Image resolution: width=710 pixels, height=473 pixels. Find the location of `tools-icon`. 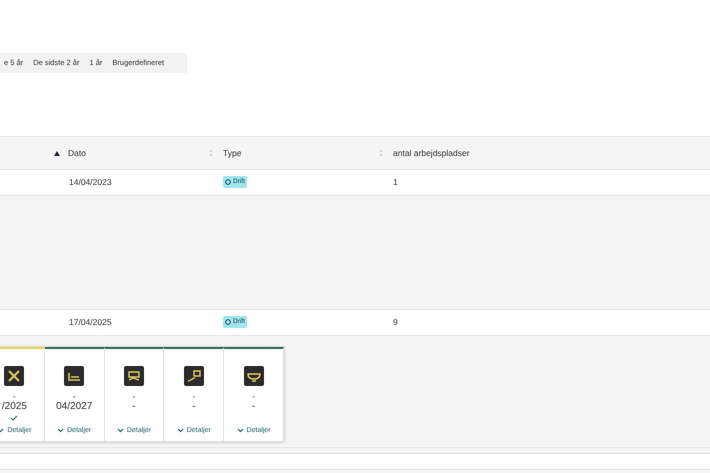

tools-icon is located at coordinates (14, 376).